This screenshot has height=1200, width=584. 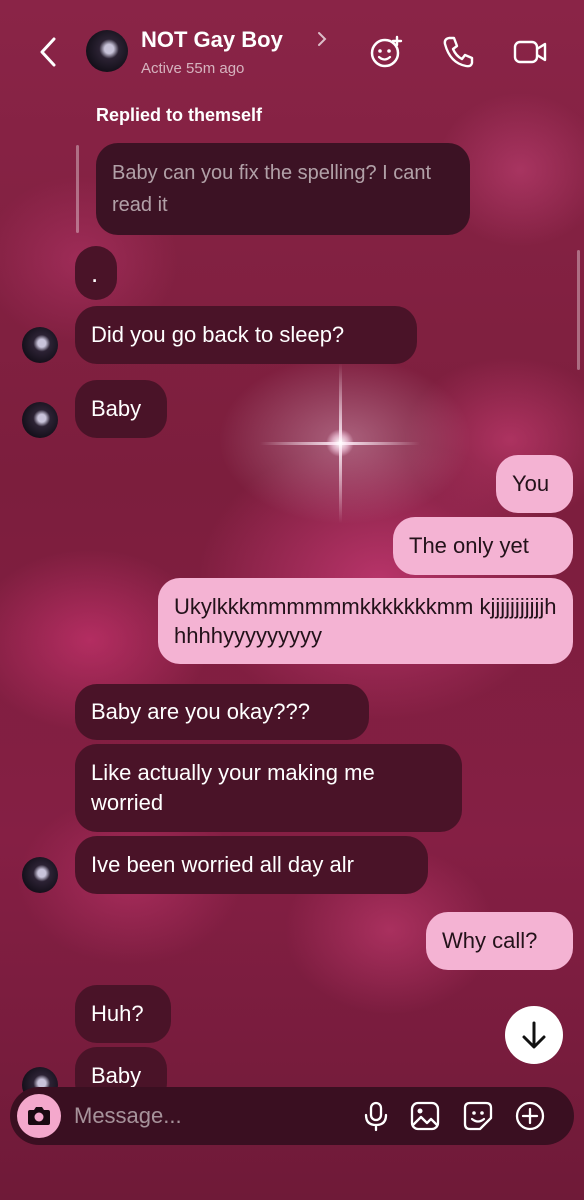 I want to click on message-bubble-incoming: ., so click(x=96, y=273).